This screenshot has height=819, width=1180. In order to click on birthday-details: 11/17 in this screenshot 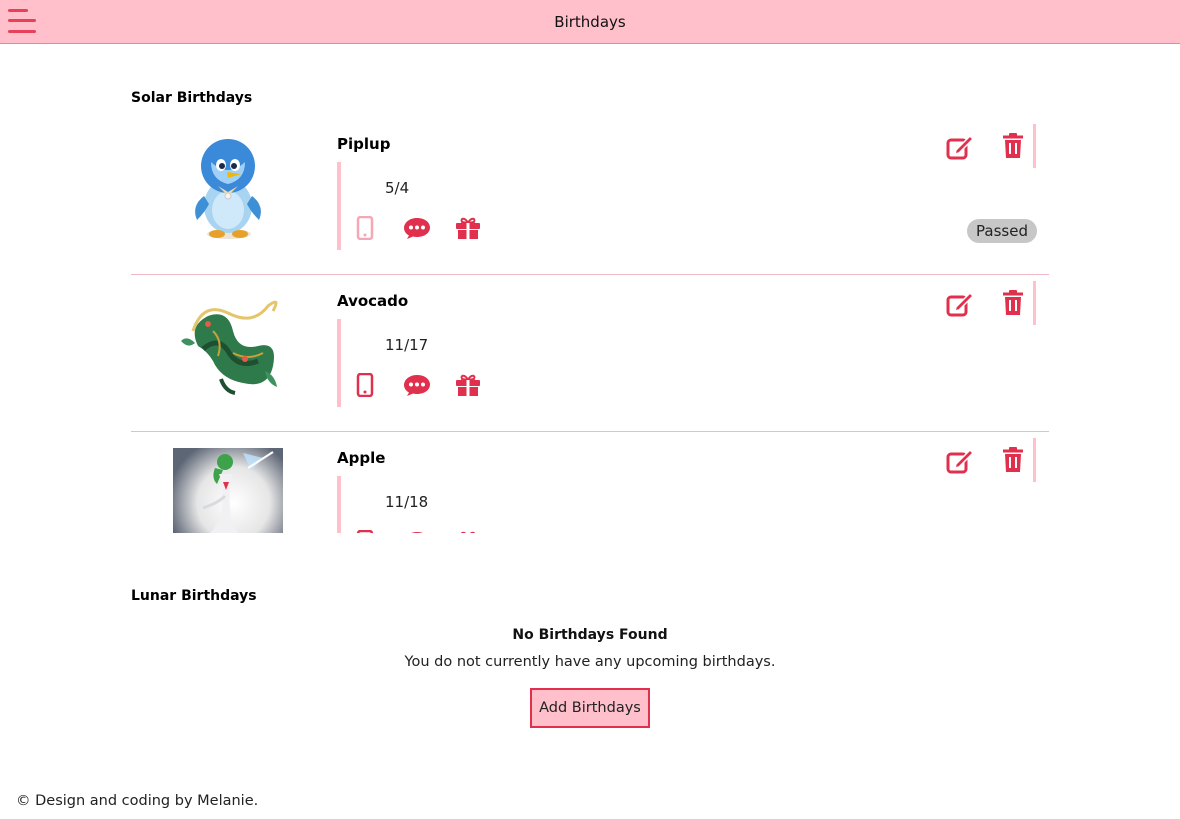, I will do `click(687, 363)`.